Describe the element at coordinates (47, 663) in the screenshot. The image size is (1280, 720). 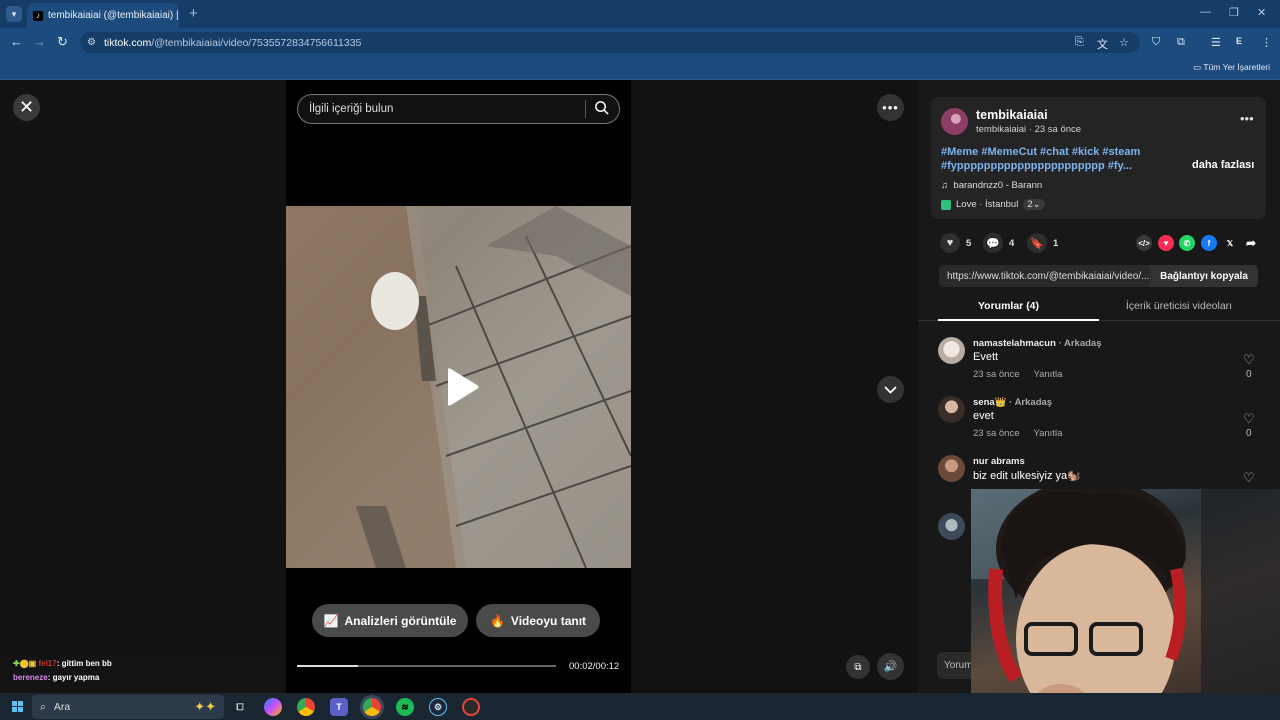
I see `chat-user: fel17` at that location.